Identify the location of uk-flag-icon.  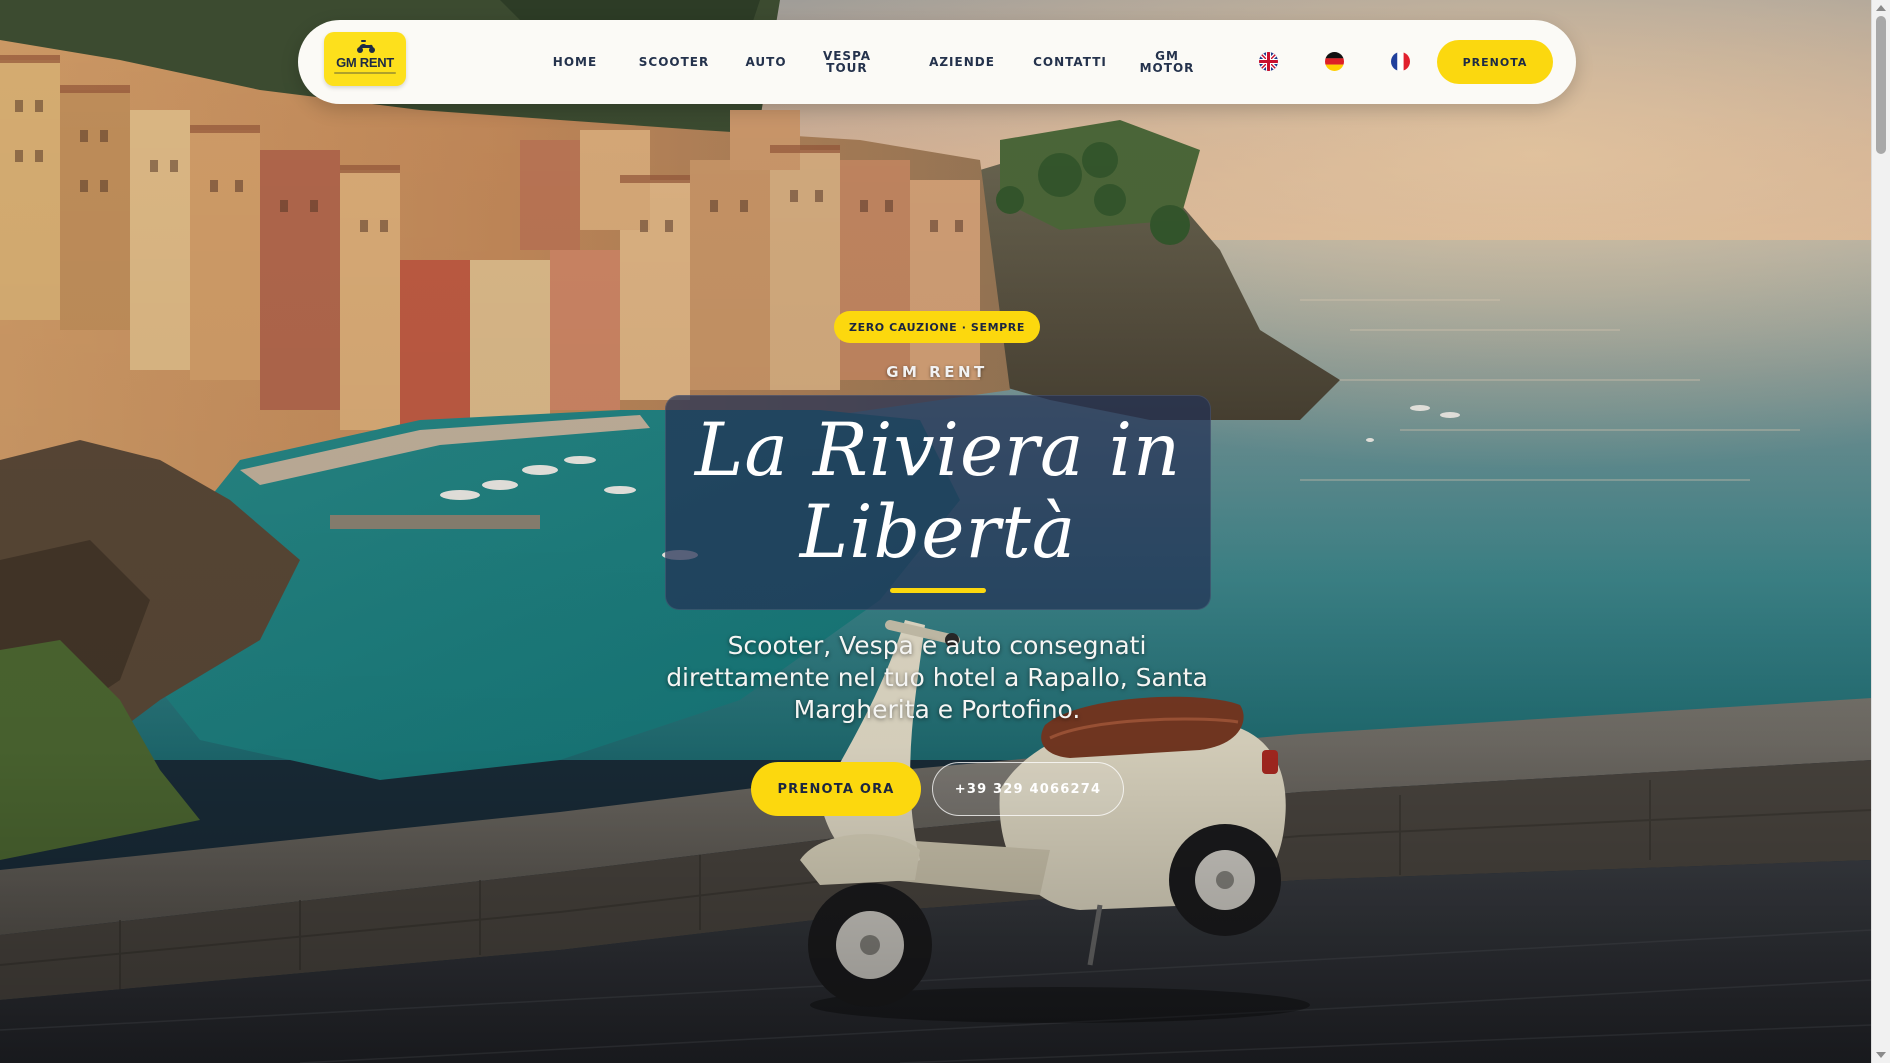
(1268, 61).